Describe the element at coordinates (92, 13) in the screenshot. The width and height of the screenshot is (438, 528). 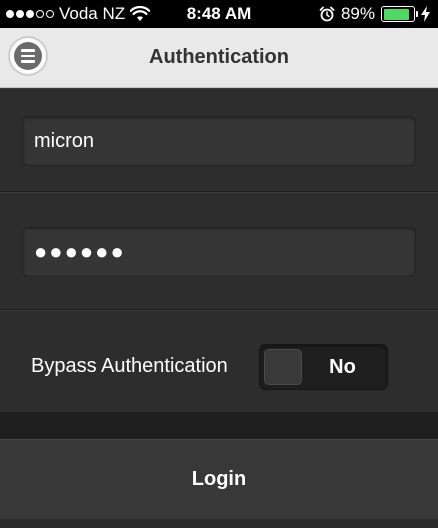
I see `carrier-name: Voda NZ` at that location.